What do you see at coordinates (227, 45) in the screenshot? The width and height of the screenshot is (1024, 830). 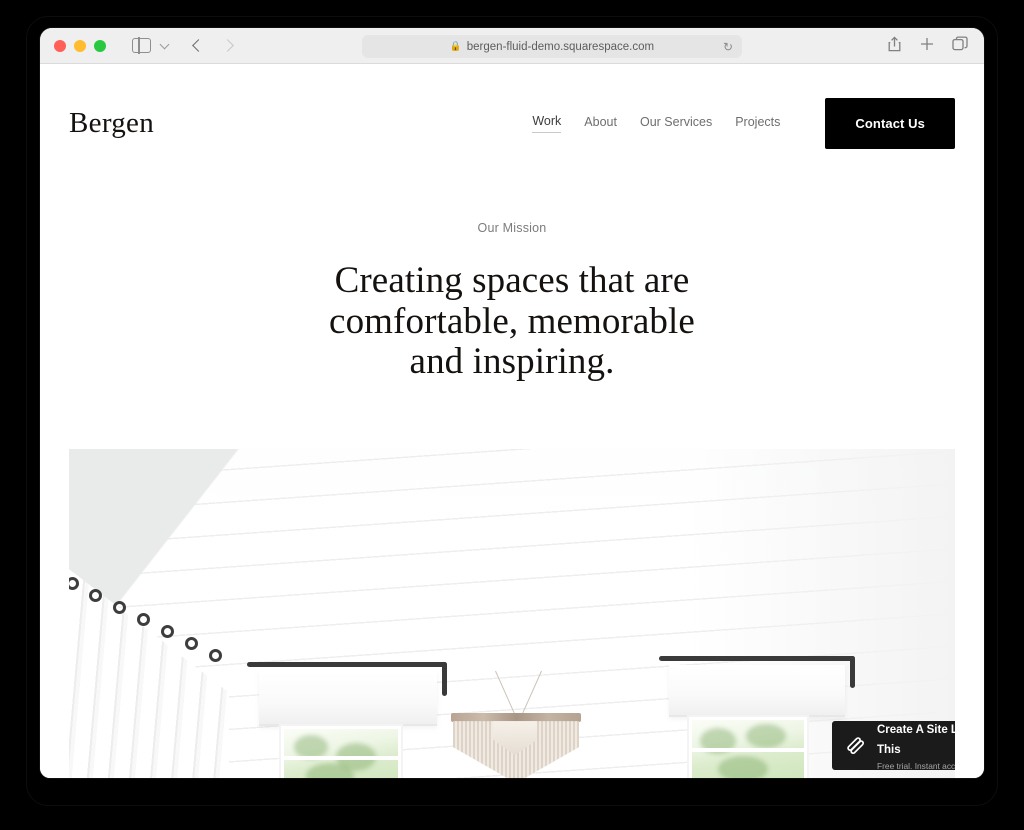 I see `forward-arrow-icon` at bounding box center [227, 45].